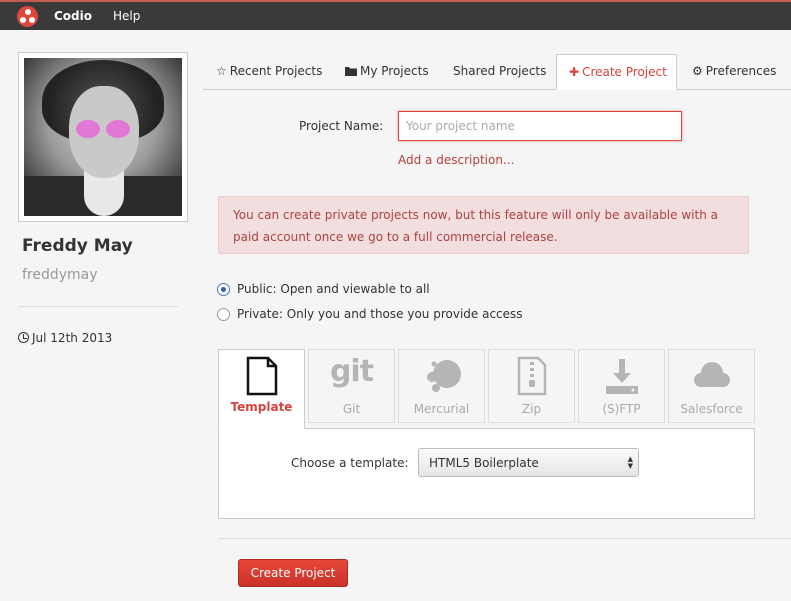  What do you see at coordinates (711, 409) in the screenshot?
I see `tile-label: Salesforce` at bounding box center [711, 409].